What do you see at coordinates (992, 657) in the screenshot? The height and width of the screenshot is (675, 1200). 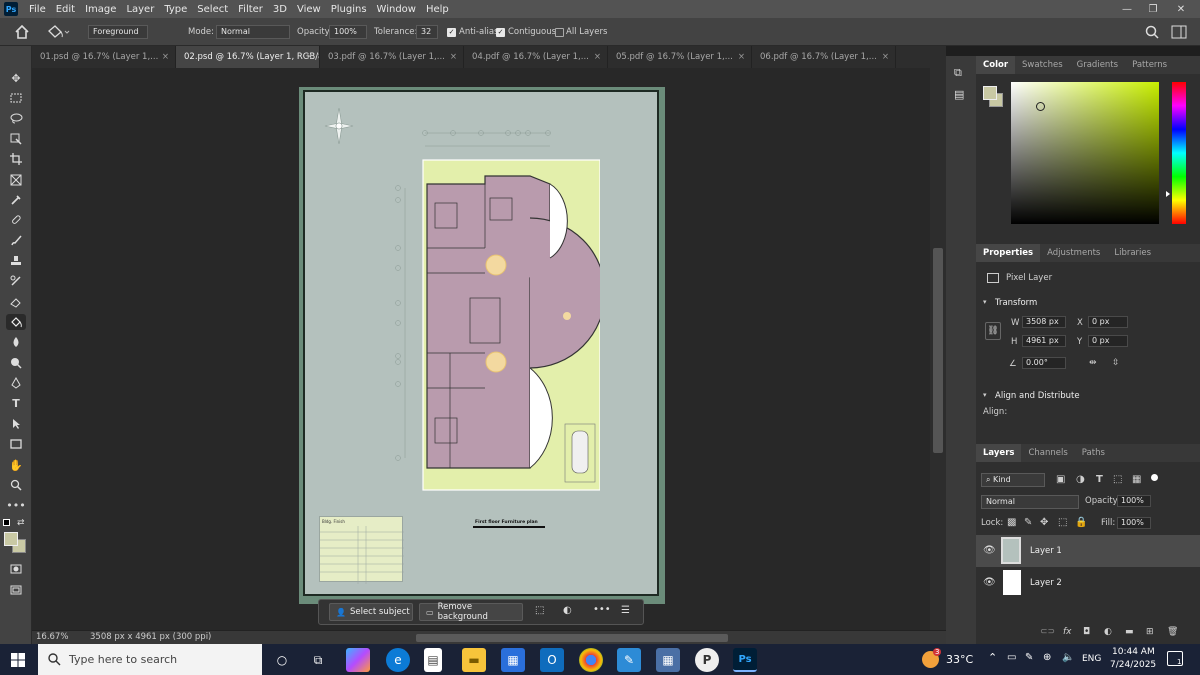 I see `show-hidden-icons-icon: ⌃` at bounding box center [992, 657].